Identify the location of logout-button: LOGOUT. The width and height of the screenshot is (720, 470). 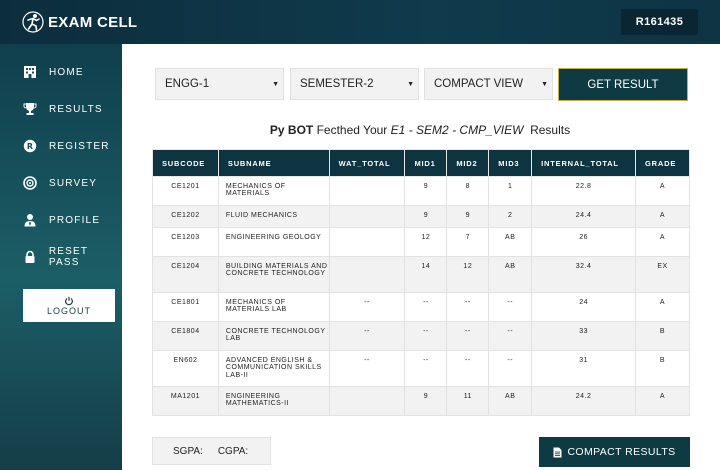
(69, 305).